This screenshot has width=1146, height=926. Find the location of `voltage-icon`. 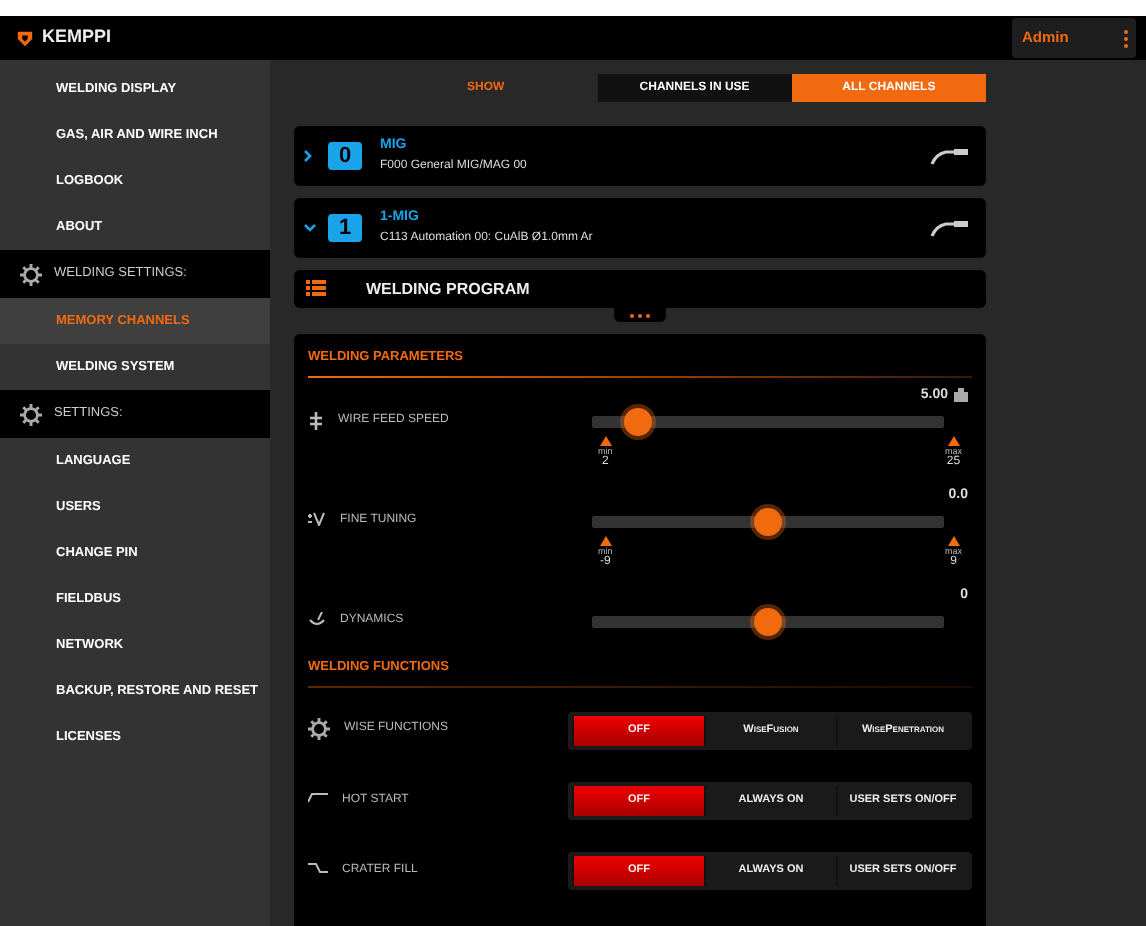

voltage-icon is located at coordinates (317, 519).